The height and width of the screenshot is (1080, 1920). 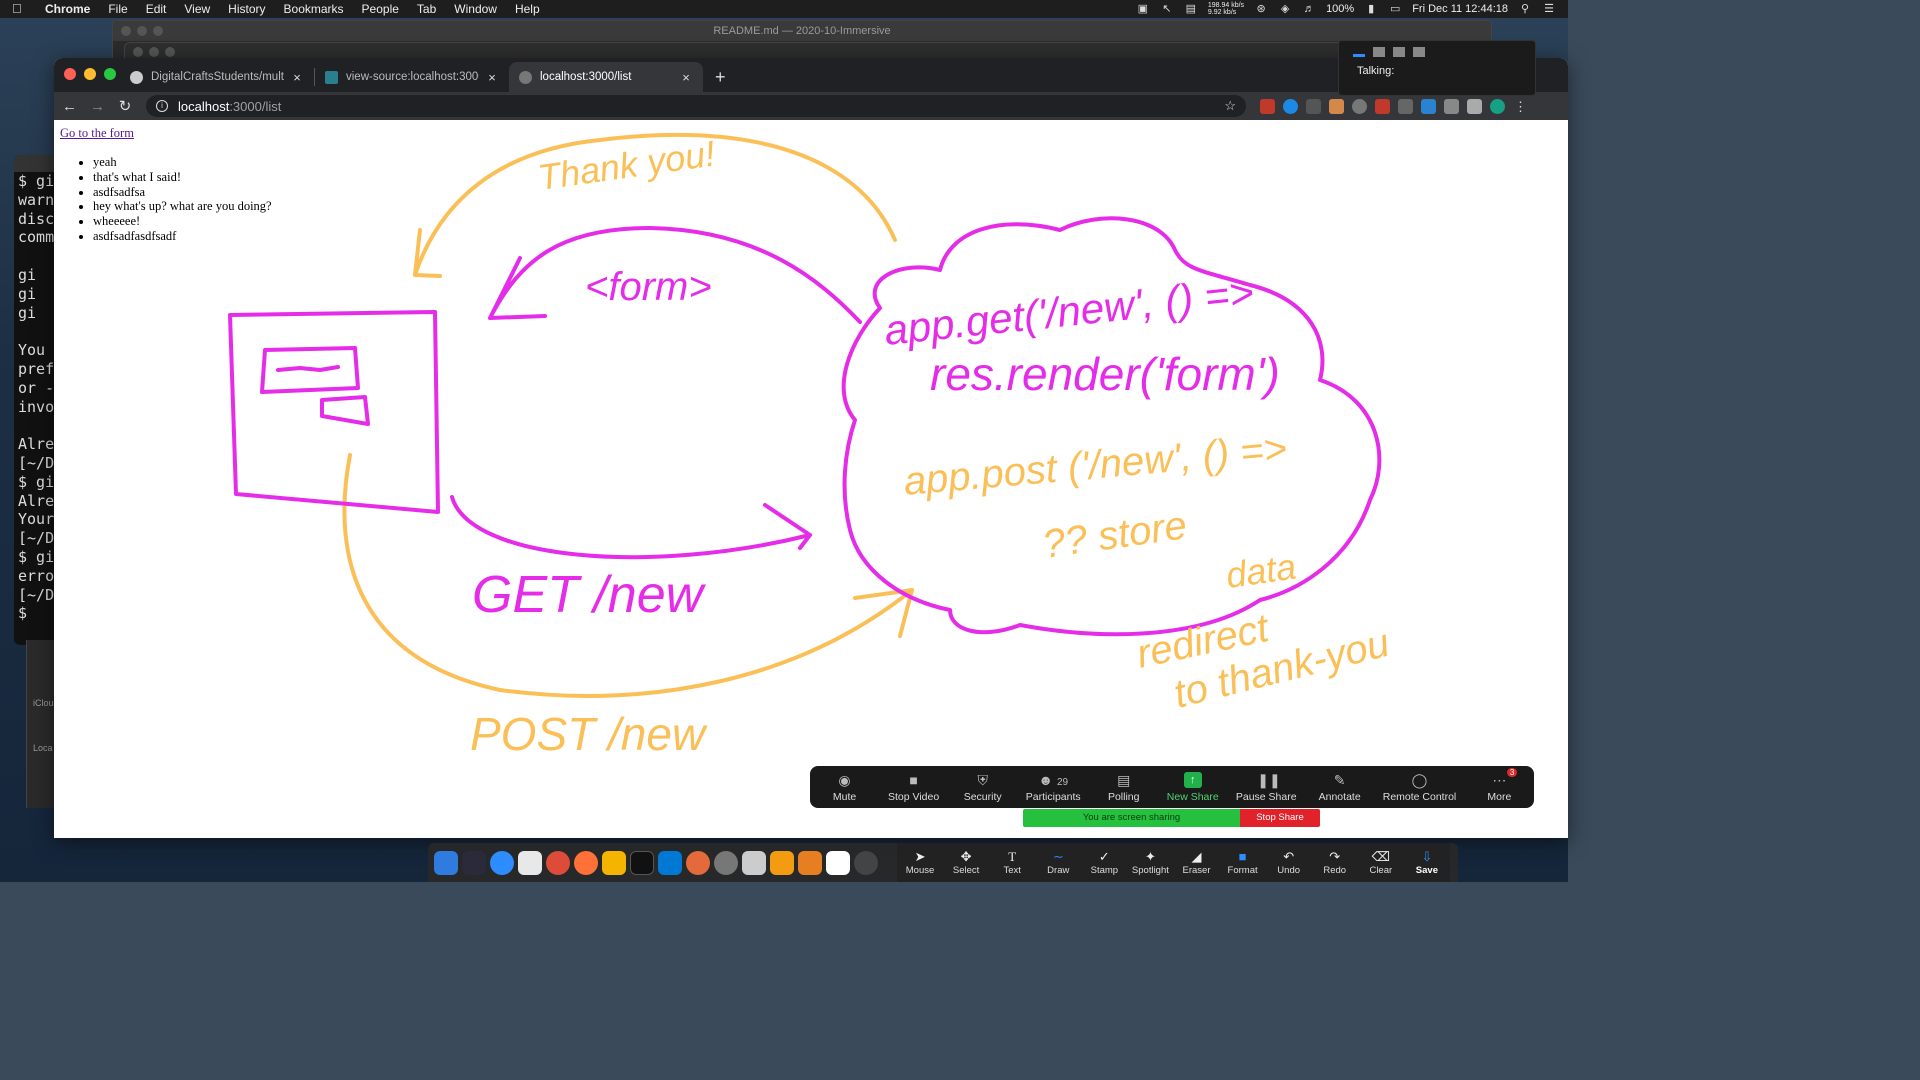 What do you see at coordinates (1379, 52) in the screenshot?
I see `speaker-view-icon` at bounding box center [1379, 52].